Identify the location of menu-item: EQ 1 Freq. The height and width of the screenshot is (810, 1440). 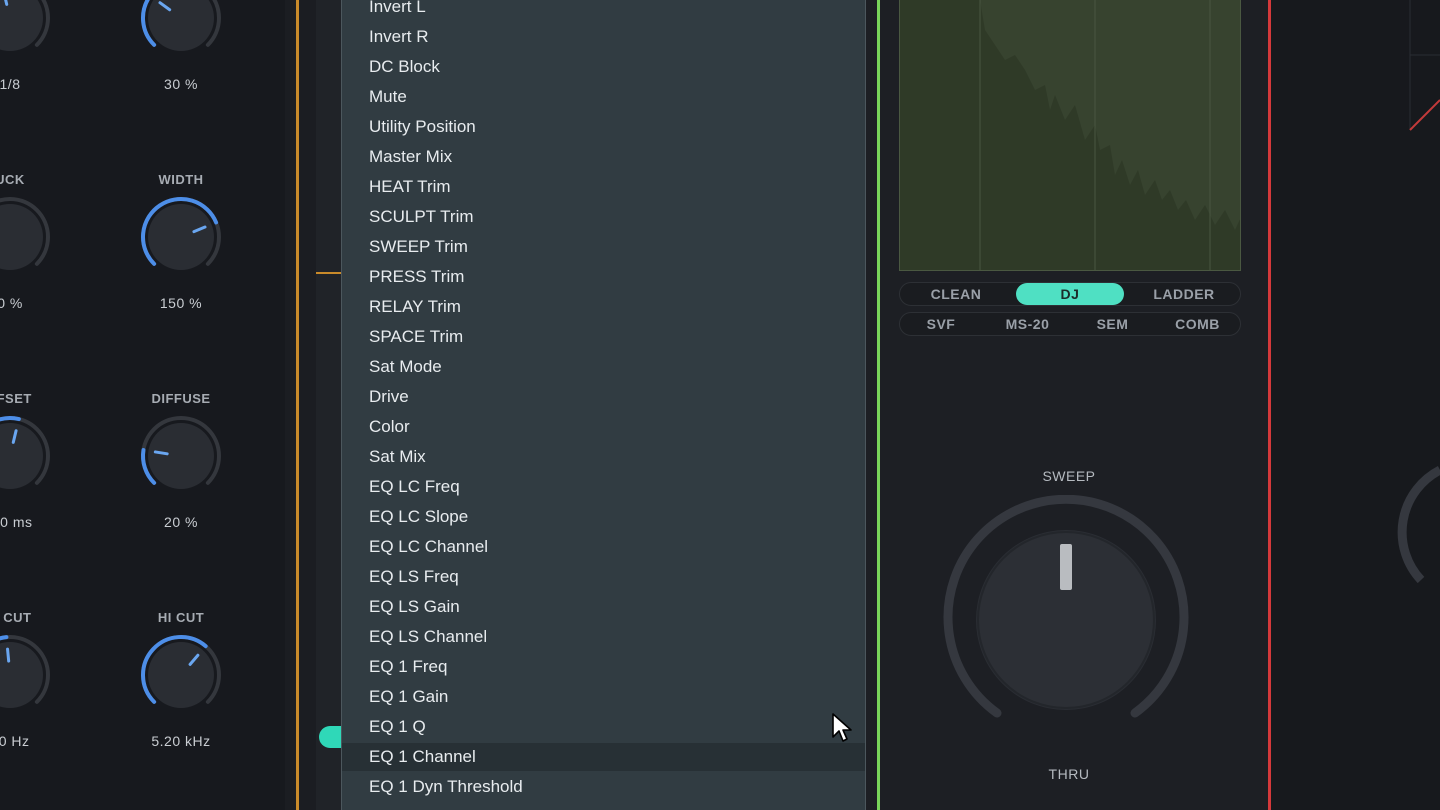
(603, 667).